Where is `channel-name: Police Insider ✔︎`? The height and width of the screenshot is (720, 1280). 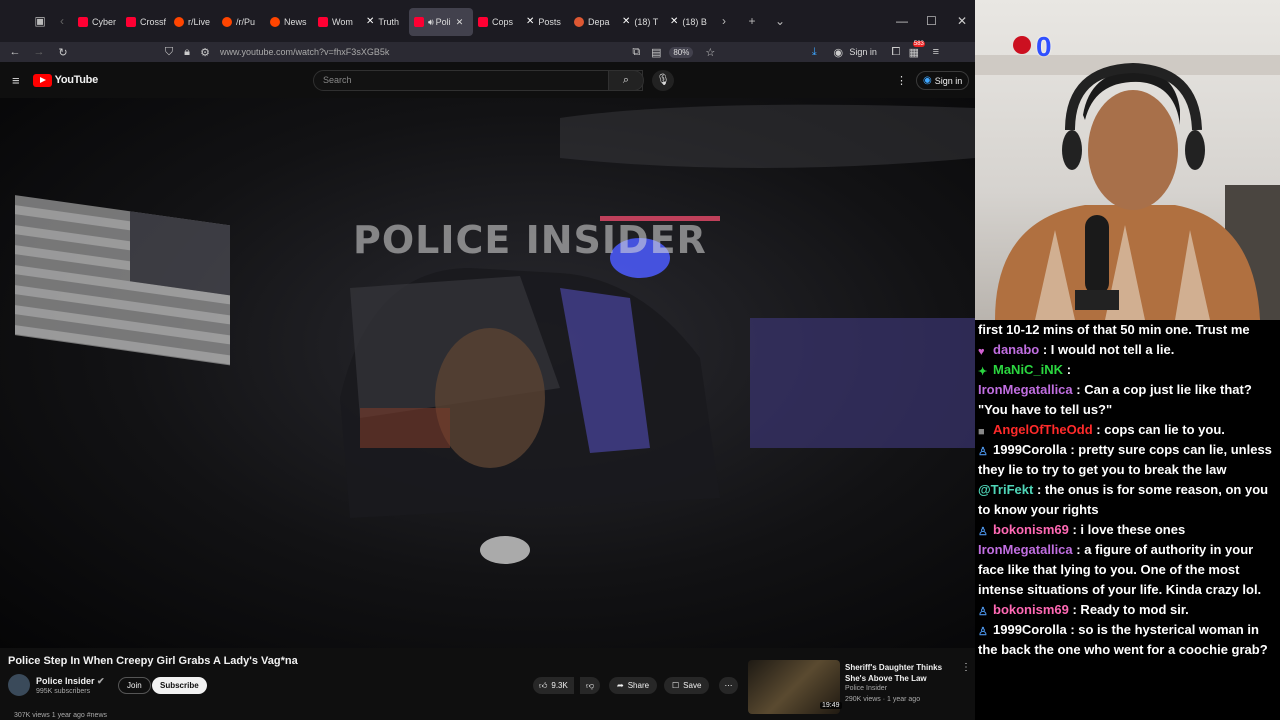
channel-name: Police Insider ✔︎ is located at coordinates (70, 681).